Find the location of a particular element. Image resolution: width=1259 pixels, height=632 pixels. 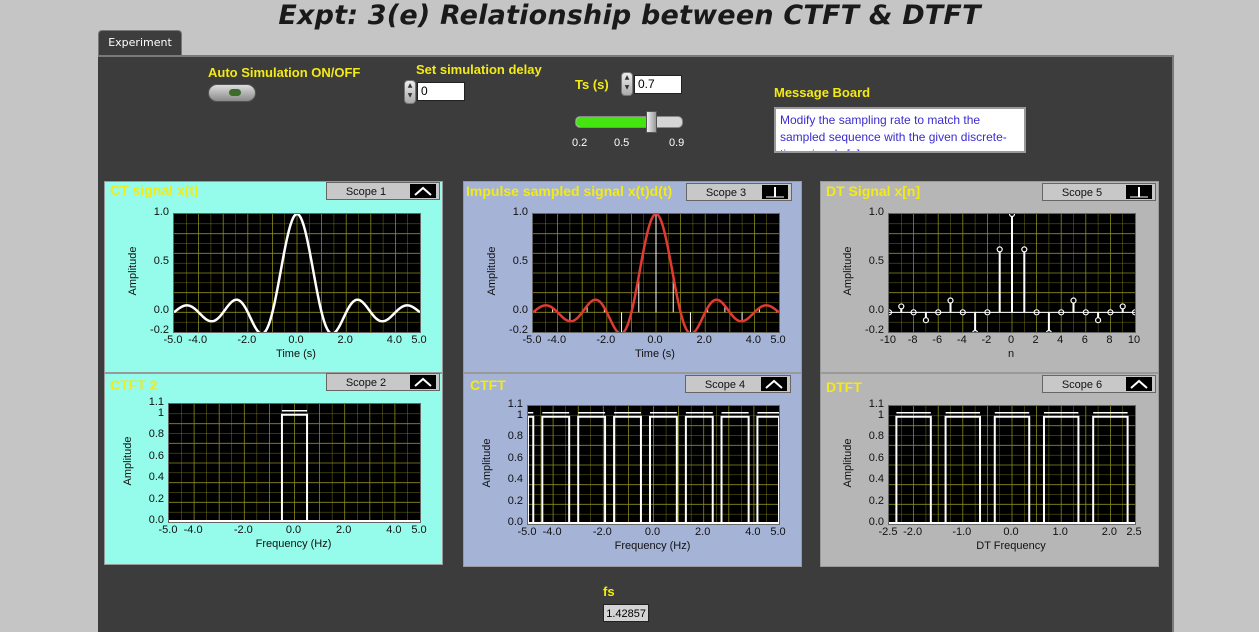

x-tick-label: 8 is located at coordinates (1109, 340).